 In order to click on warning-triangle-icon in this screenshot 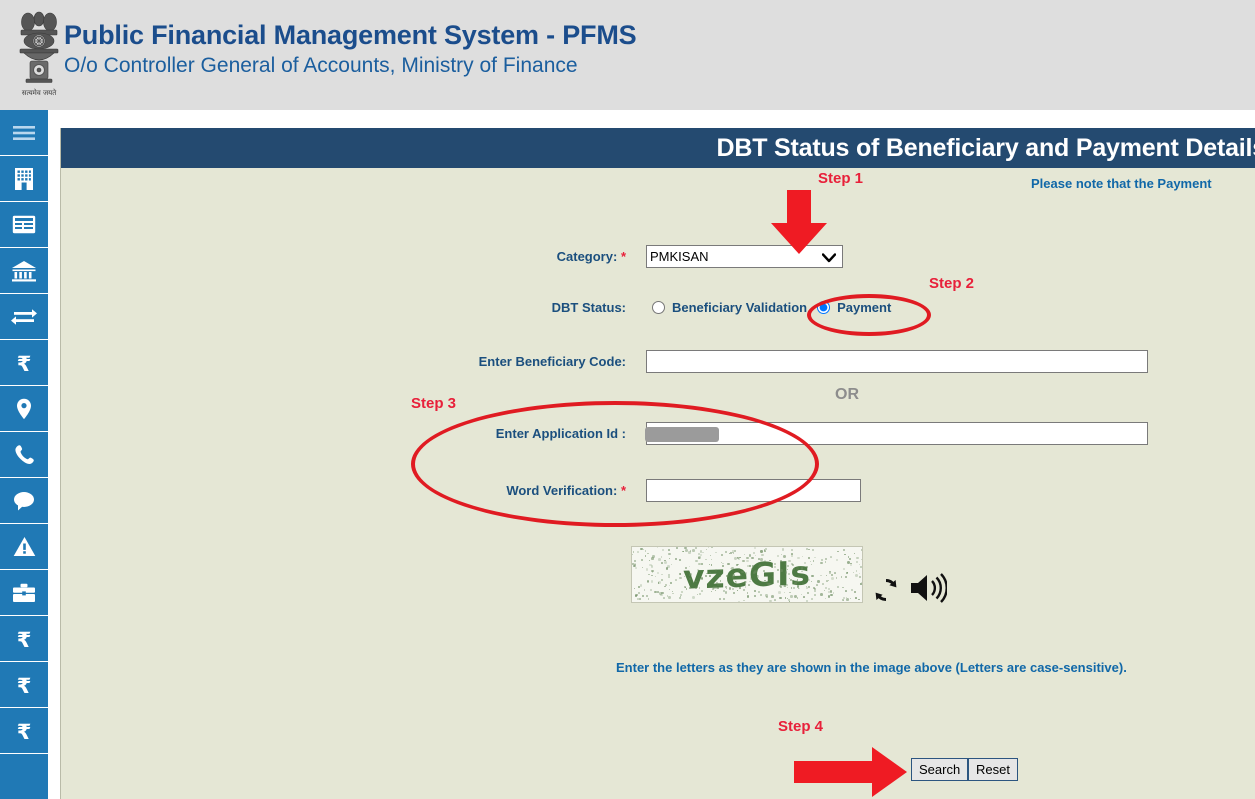, I will do `click(24, 546)`.